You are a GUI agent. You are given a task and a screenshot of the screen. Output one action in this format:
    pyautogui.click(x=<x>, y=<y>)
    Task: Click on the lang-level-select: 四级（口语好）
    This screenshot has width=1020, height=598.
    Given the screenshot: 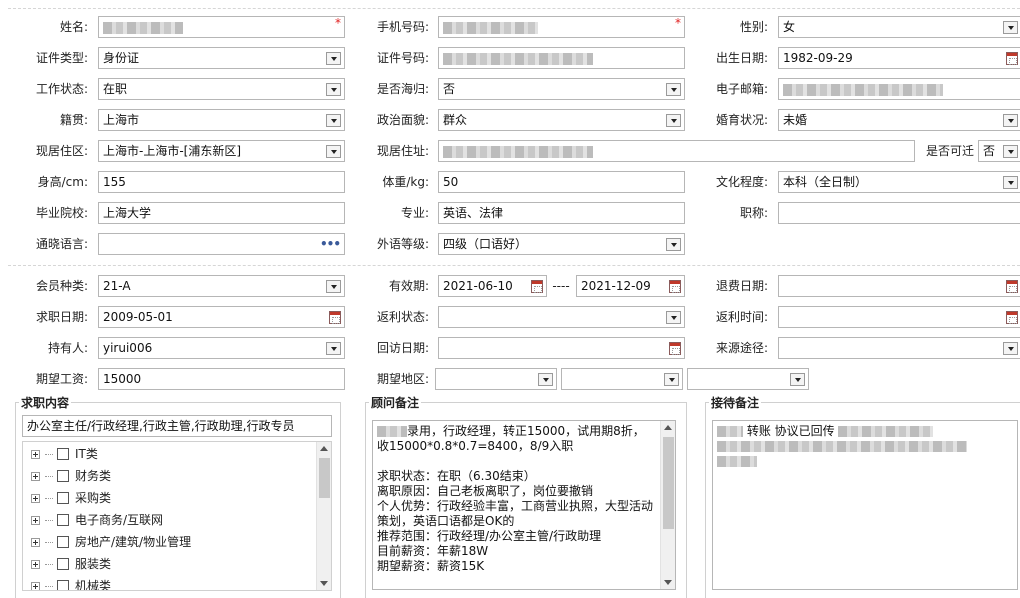 What is the action you would take?
    pyautogui.click(x=561, y=244)
    